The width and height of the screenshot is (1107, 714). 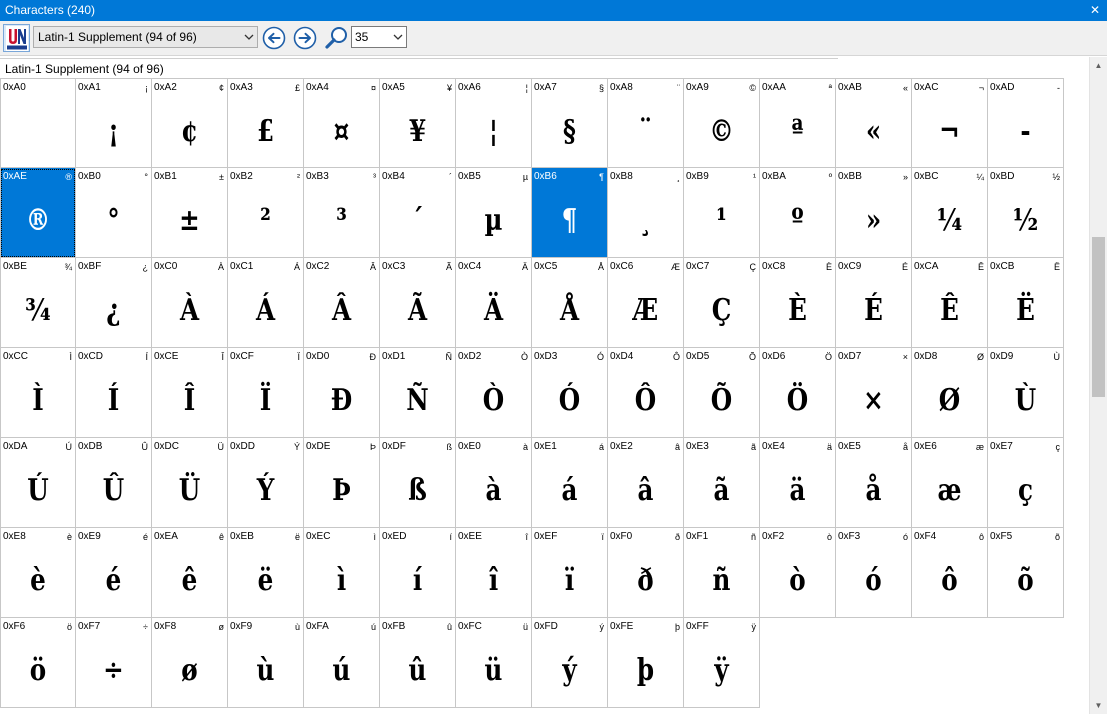 What do you see at coordinates (494, 573) in the screenshot?
I see `char-cell: 0xEE î î` at bounding box center [494, 573].